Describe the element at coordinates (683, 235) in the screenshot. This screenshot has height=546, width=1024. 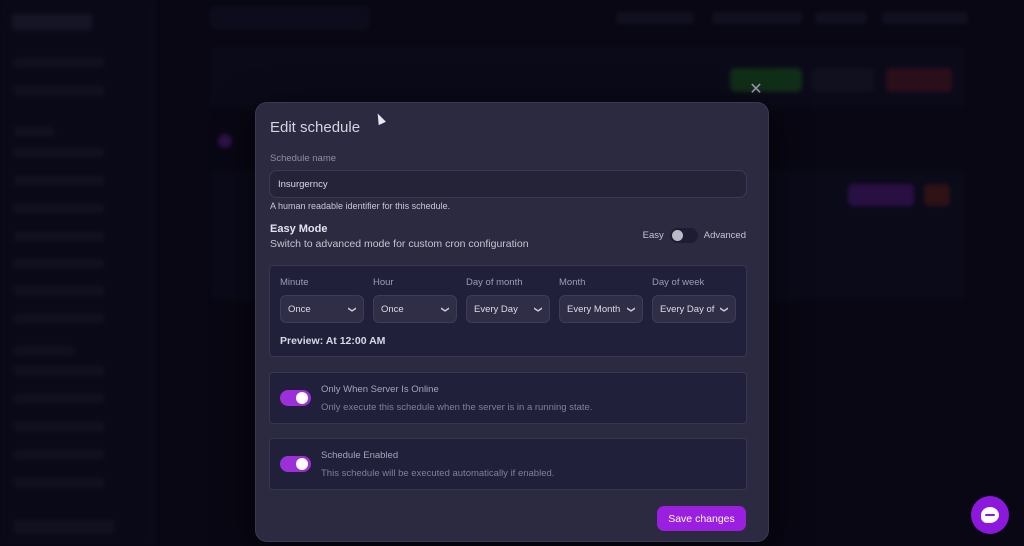
I see `mode-switch` at that location.